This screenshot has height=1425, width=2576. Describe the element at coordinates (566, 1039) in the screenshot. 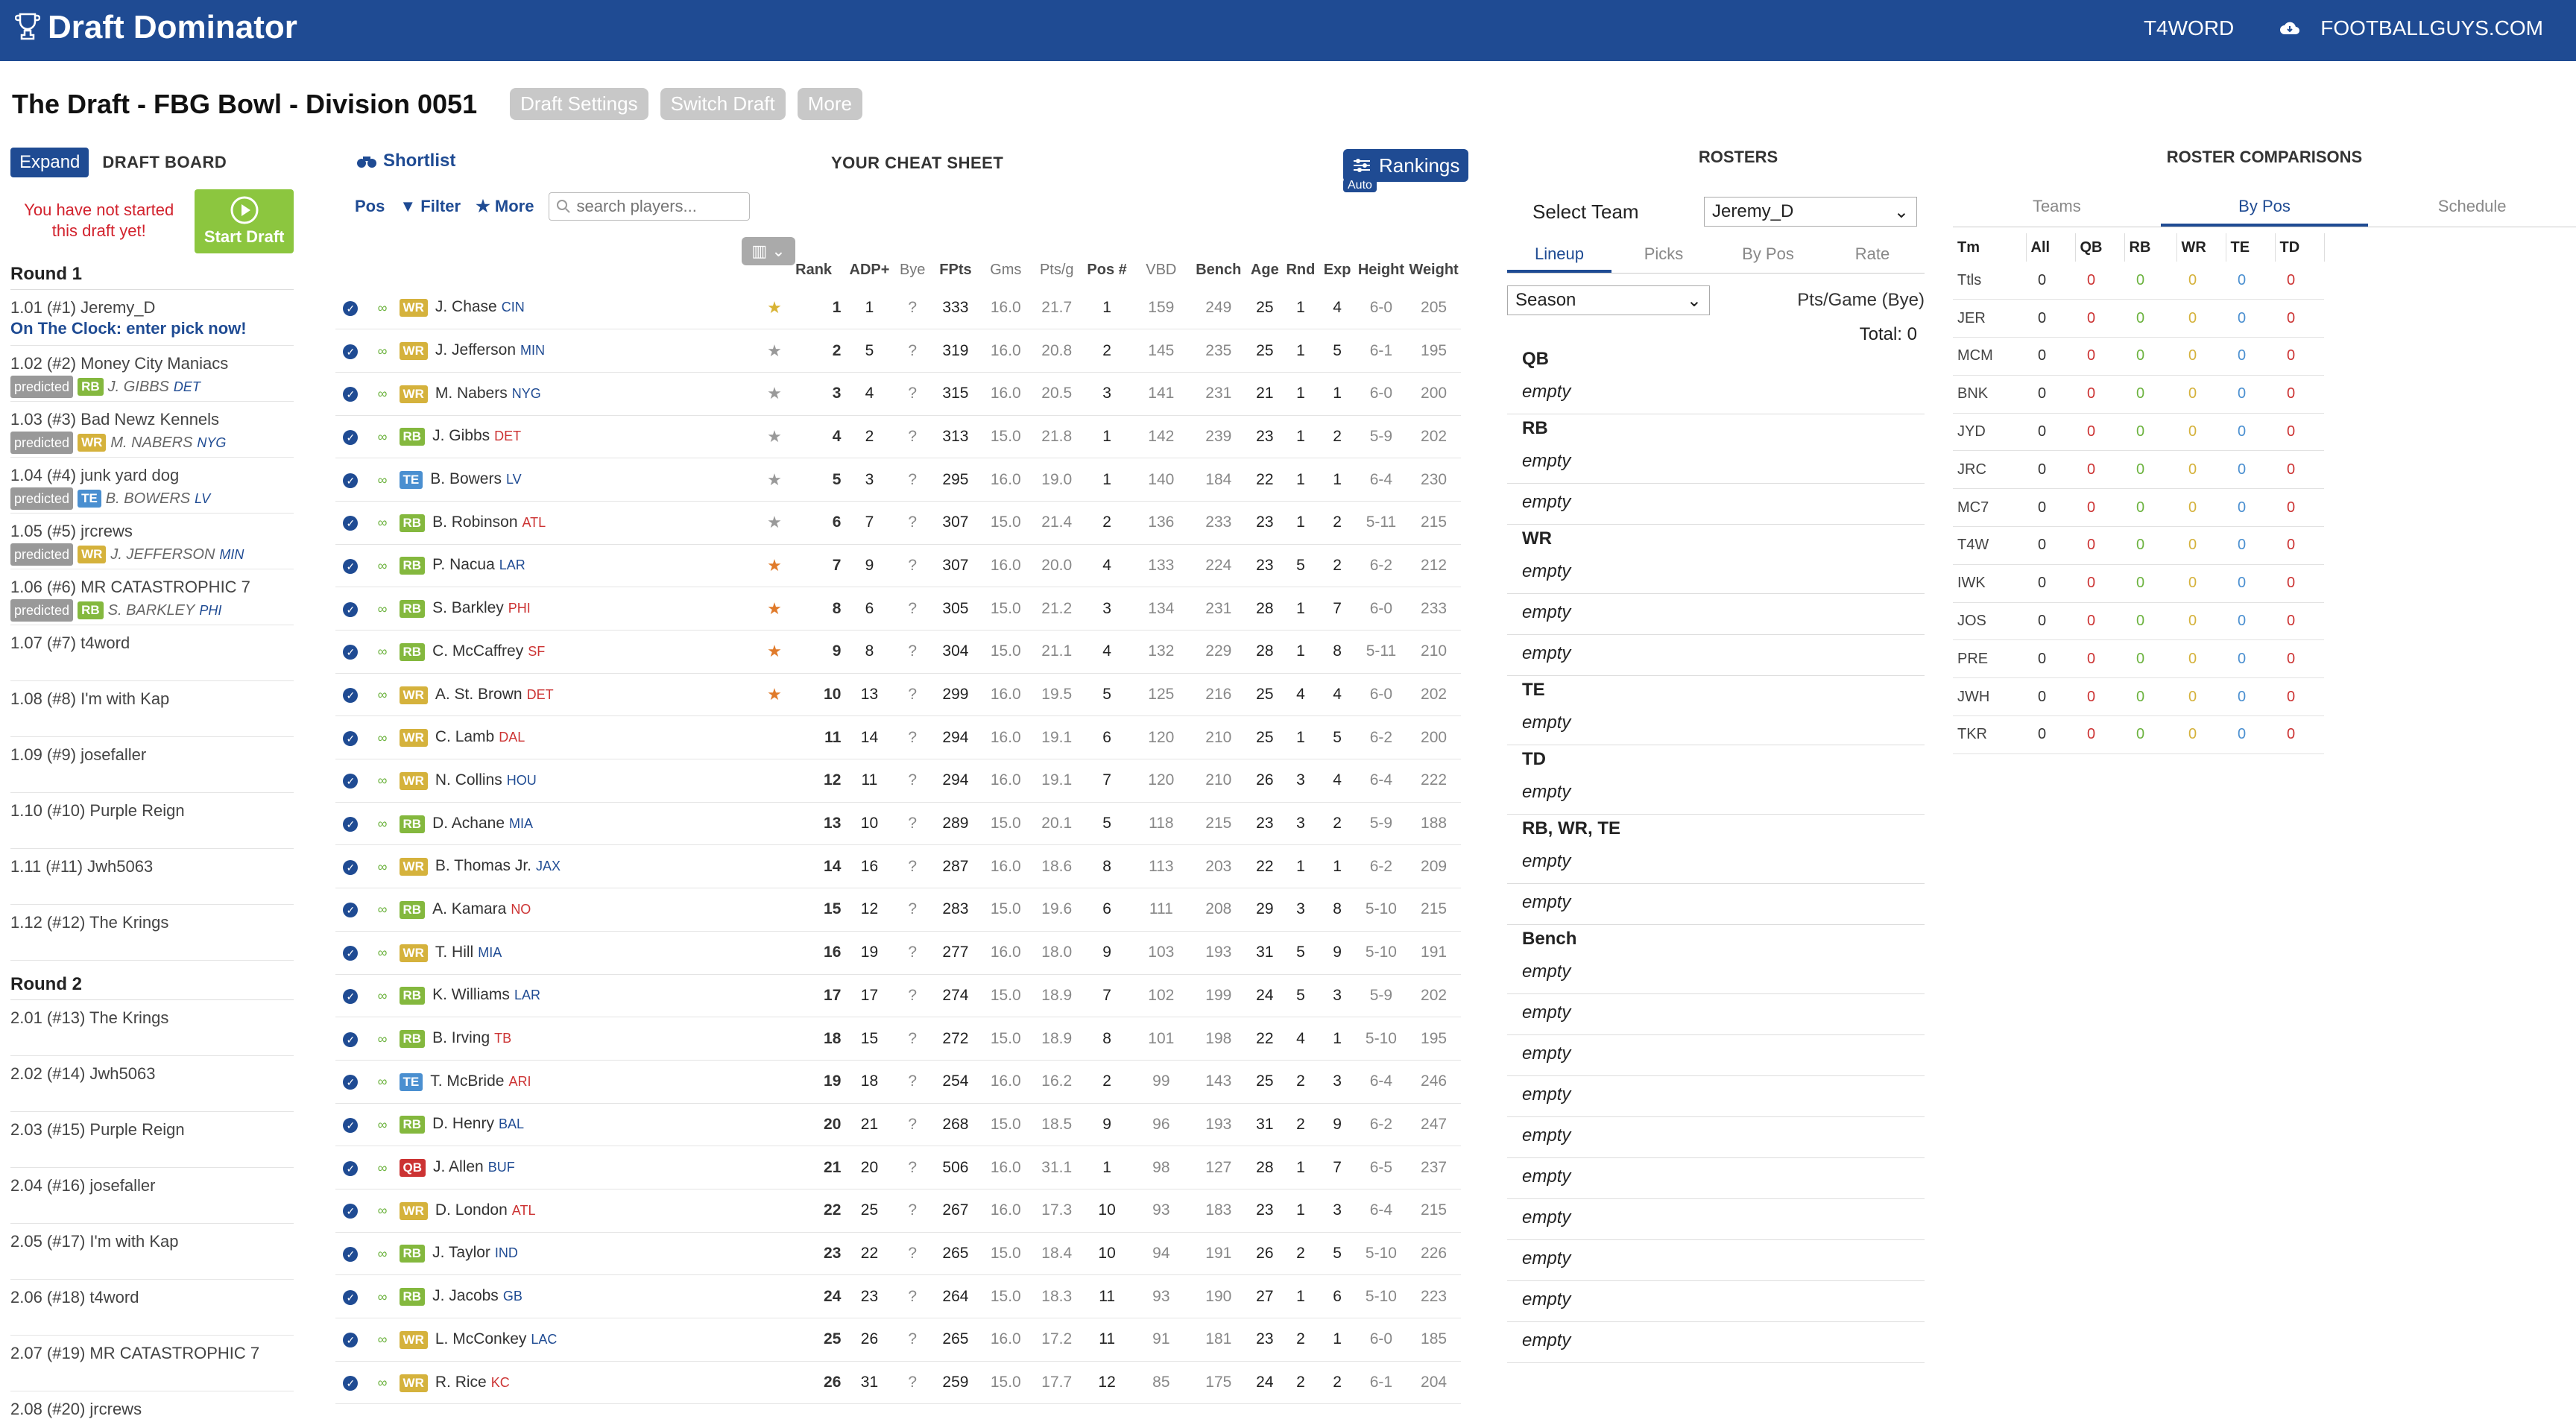

I see `player-cell: RB B. Irving TB` at that location.